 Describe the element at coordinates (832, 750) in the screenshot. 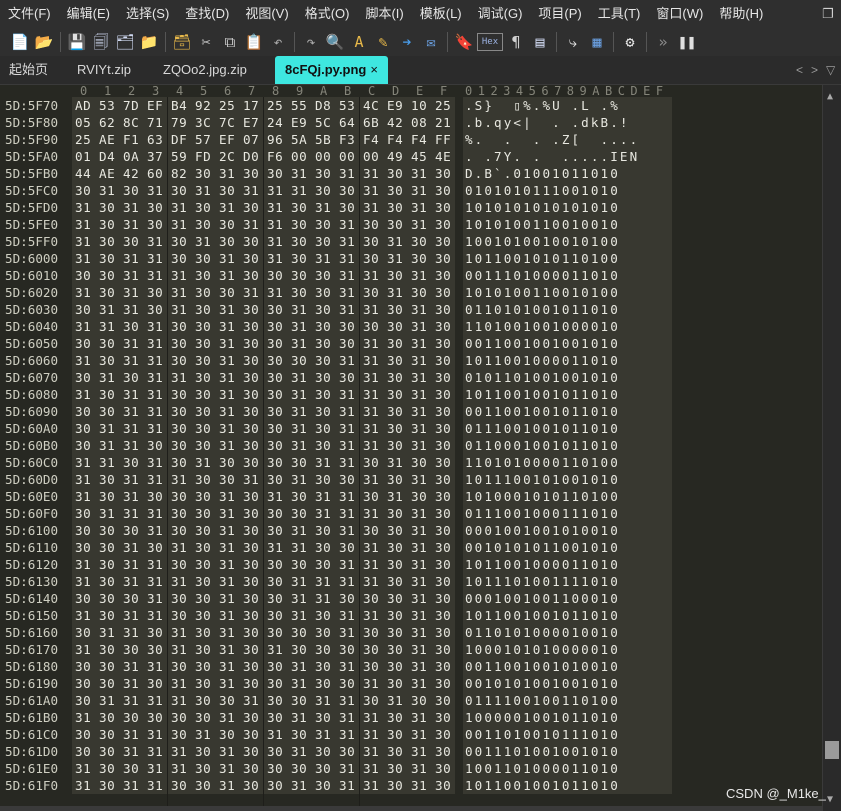

I see `scrollbar-thumb` at that location.